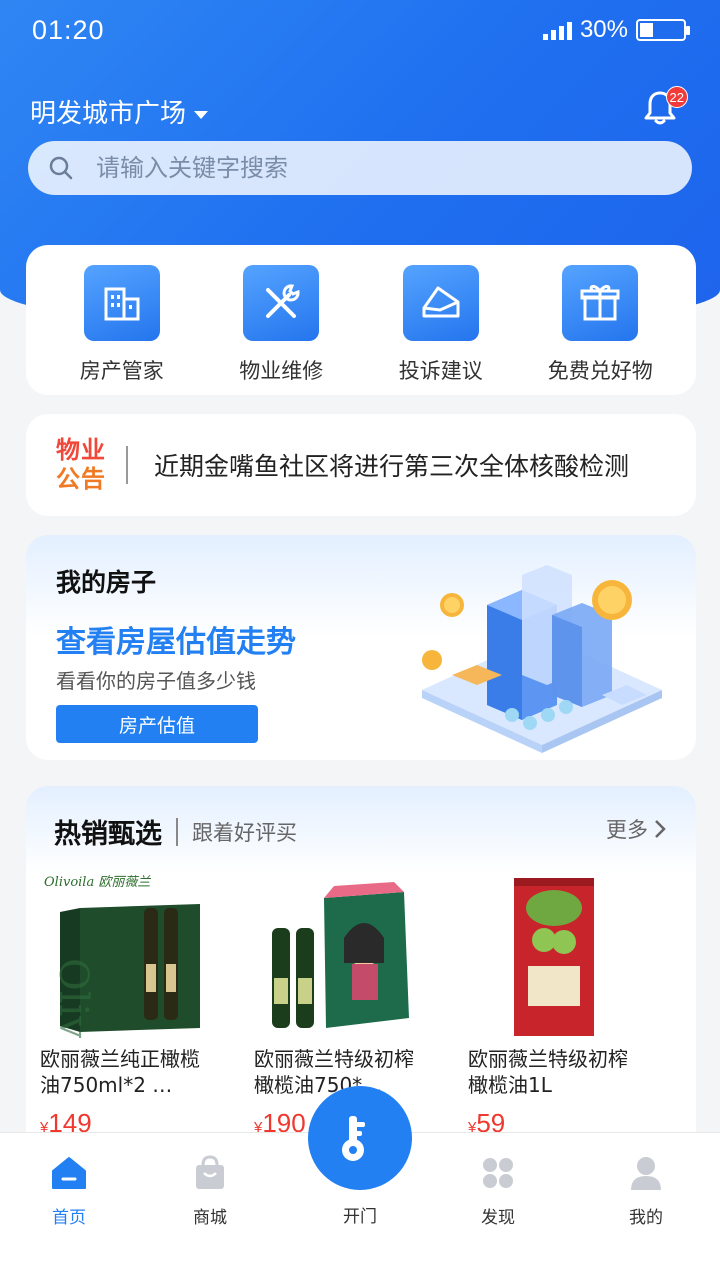 This screenshot has height=1280, width=720. Describe the element at coordinates (201, 114) in the screenshot. I see `caret-down-icon` at that location.